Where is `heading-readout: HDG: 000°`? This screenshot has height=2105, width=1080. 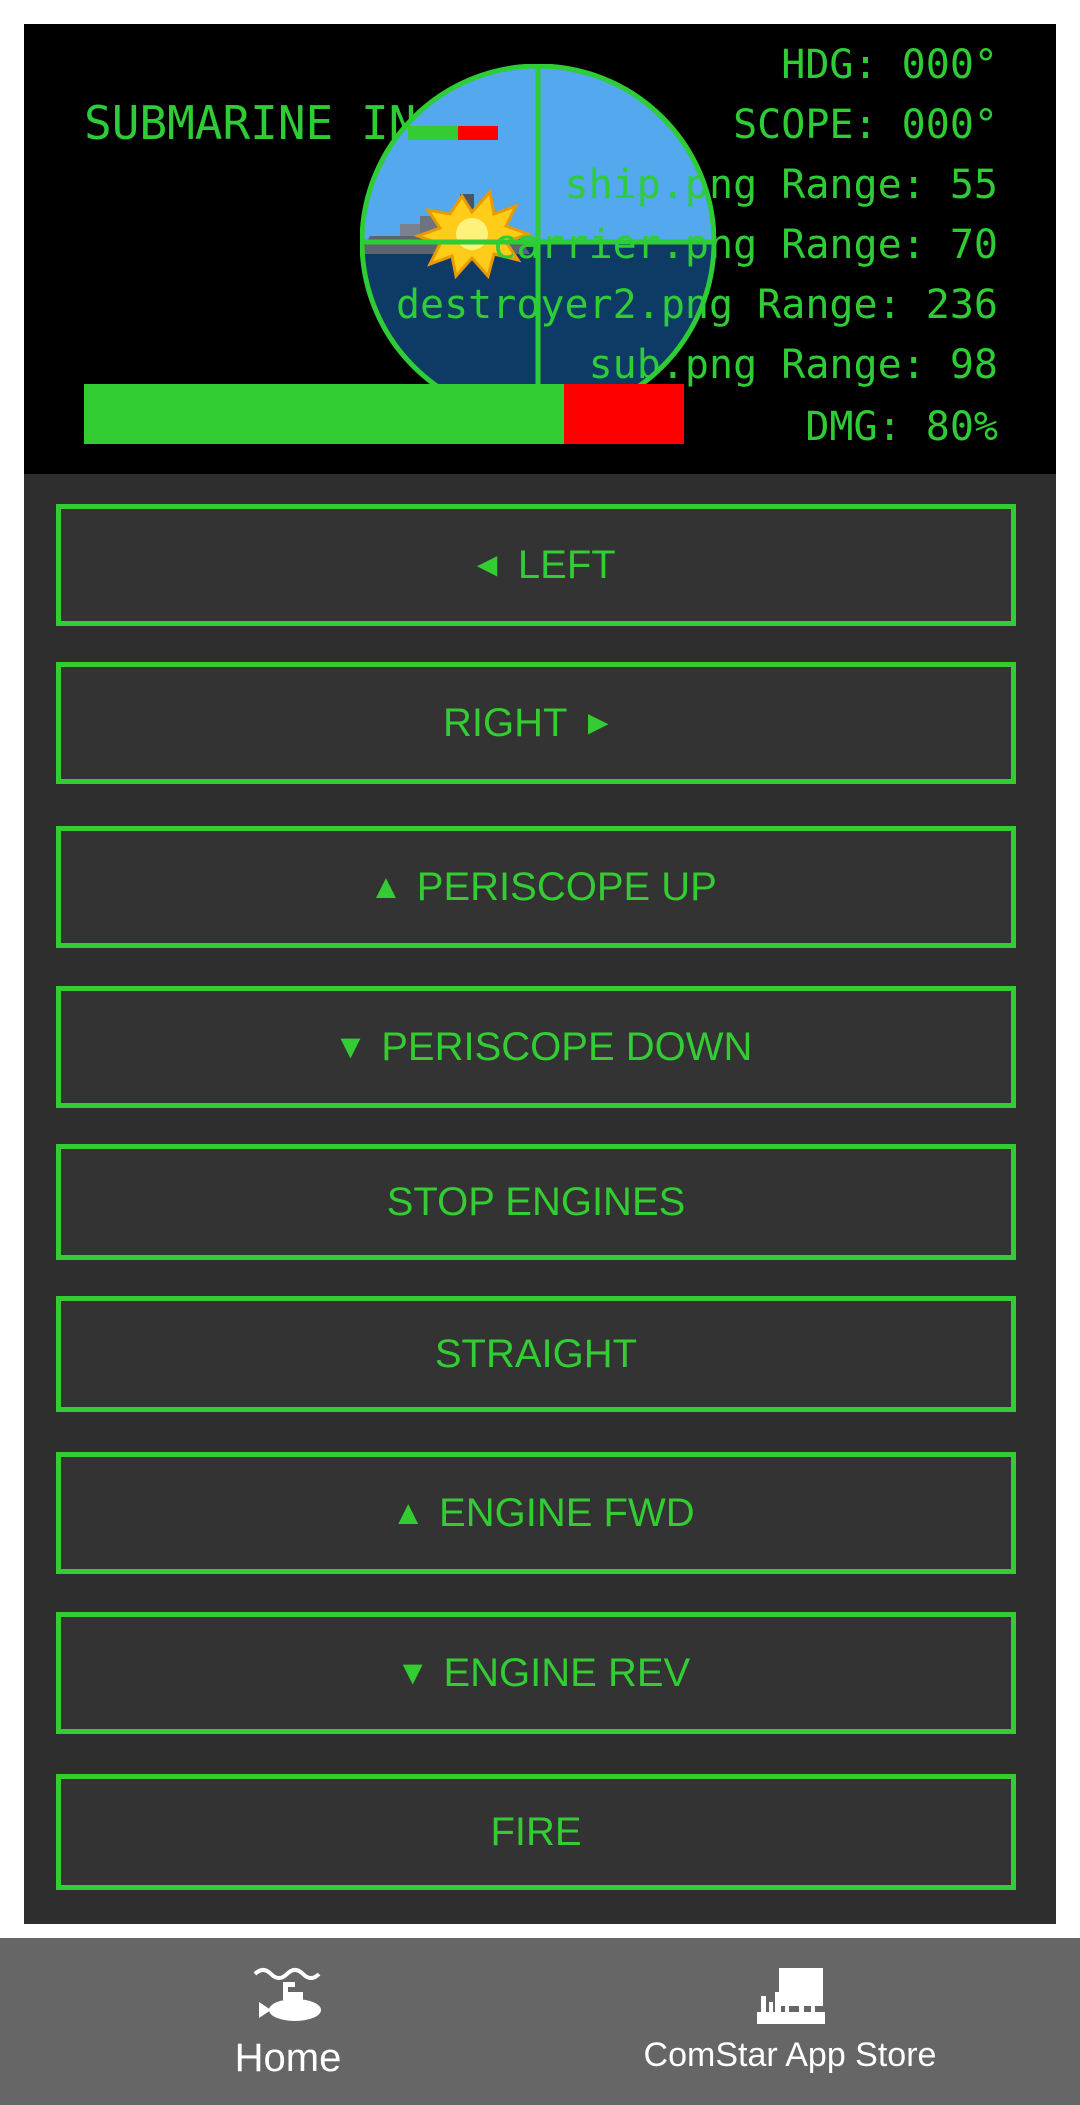
heading-readout: HDG: 000° is located at coordinates (889, 65).